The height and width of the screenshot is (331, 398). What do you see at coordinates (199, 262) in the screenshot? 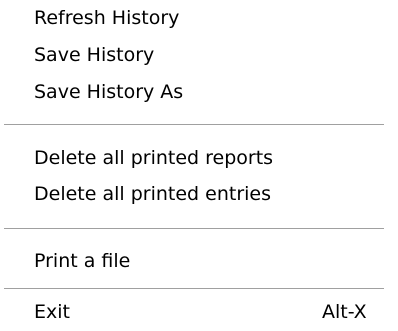
I see `menu-item-print-file: Print a file` at bounding box center [199, 262].